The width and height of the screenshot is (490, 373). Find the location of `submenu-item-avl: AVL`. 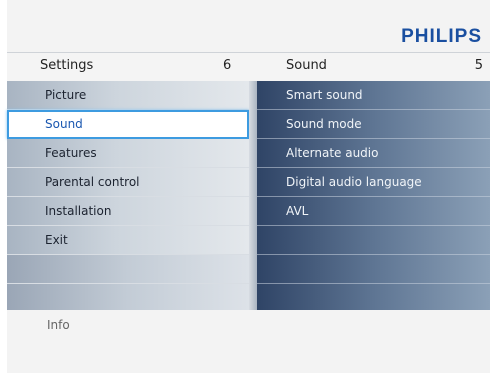

submenu-item-avl: AVL is located at coordinates (373, 211).